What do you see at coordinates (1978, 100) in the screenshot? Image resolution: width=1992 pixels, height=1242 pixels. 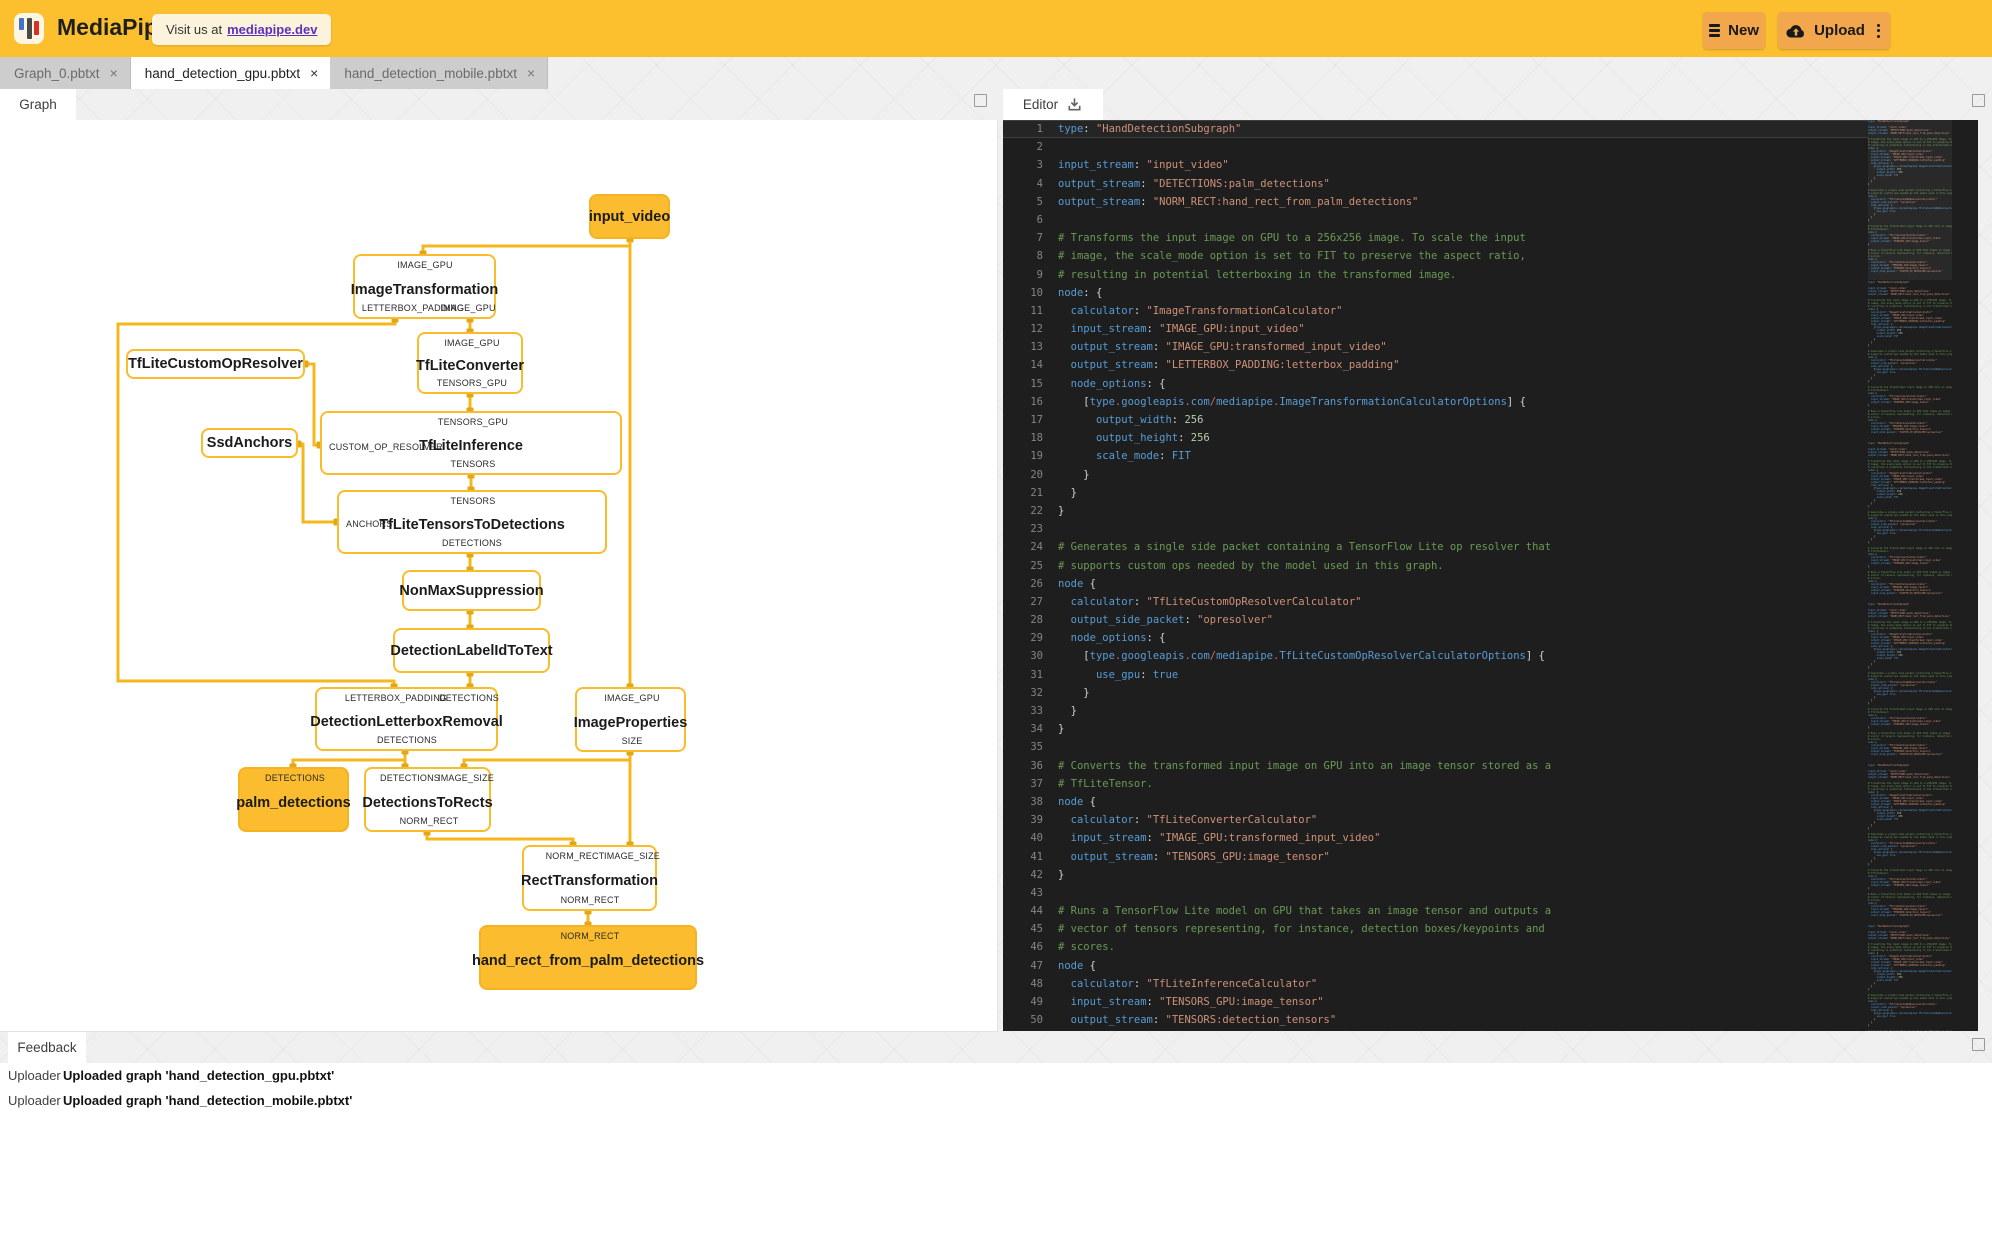 I see `editor-expand-icon` at bounding box center [1978, 100].